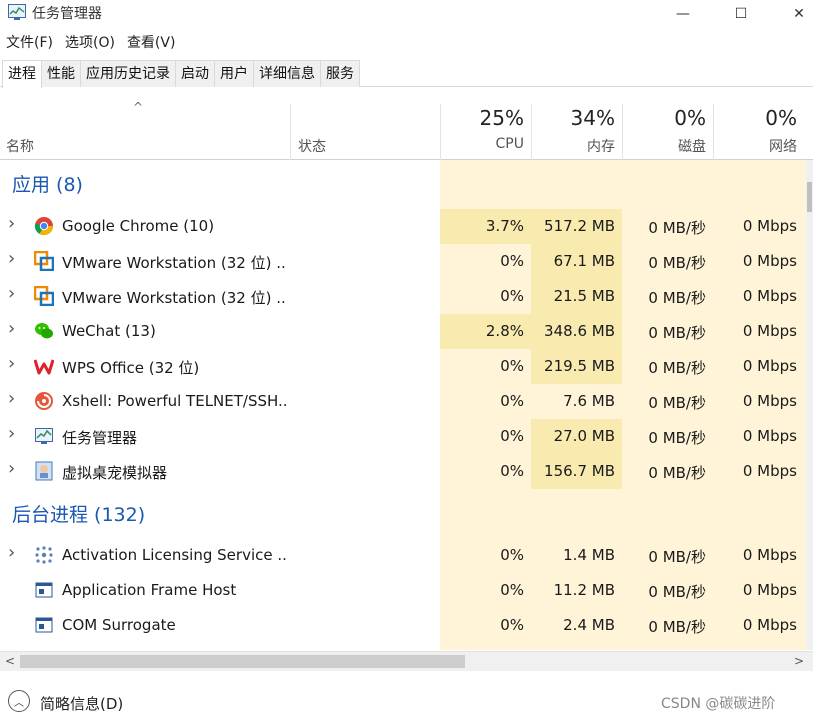 The width and height of the screenshot is (813, 720). I want to click on chrome-icon, so click(44, 226).